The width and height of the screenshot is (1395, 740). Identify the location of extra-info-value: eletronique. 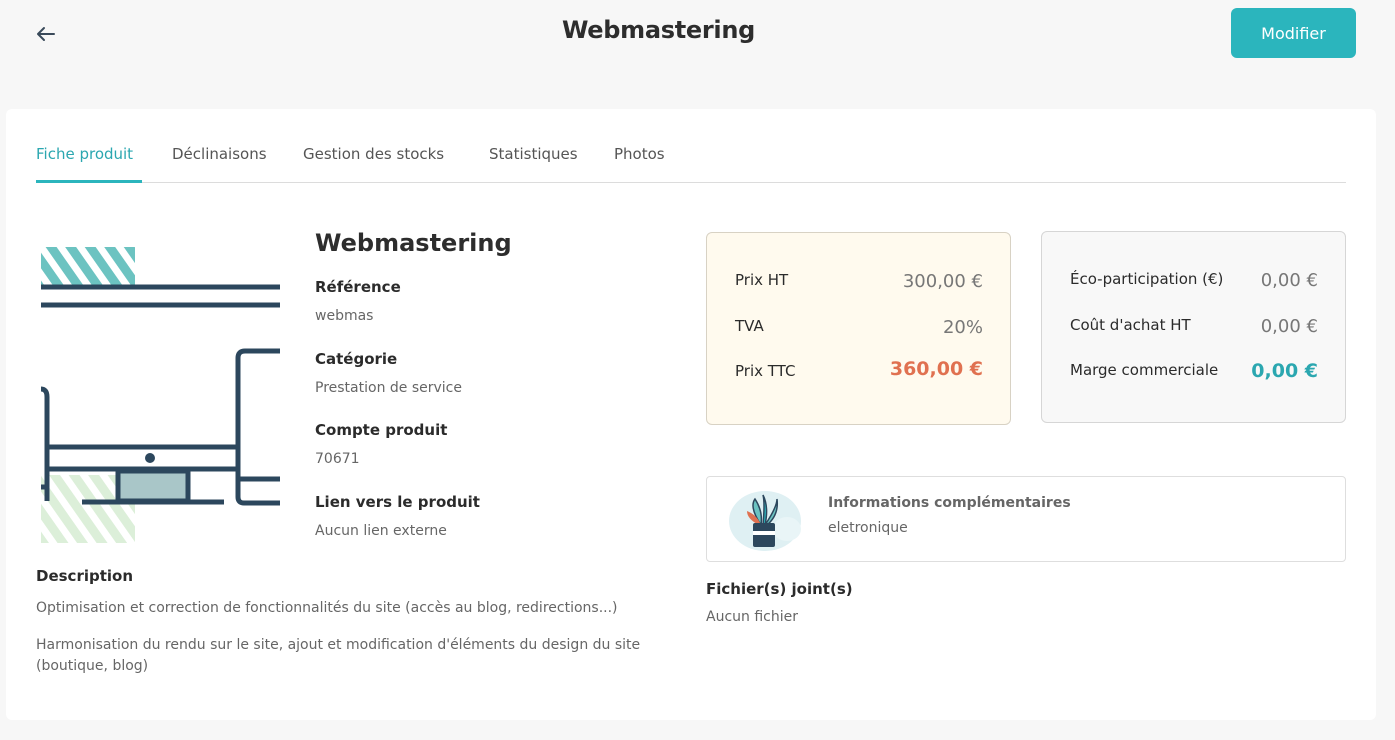
(868, 528).